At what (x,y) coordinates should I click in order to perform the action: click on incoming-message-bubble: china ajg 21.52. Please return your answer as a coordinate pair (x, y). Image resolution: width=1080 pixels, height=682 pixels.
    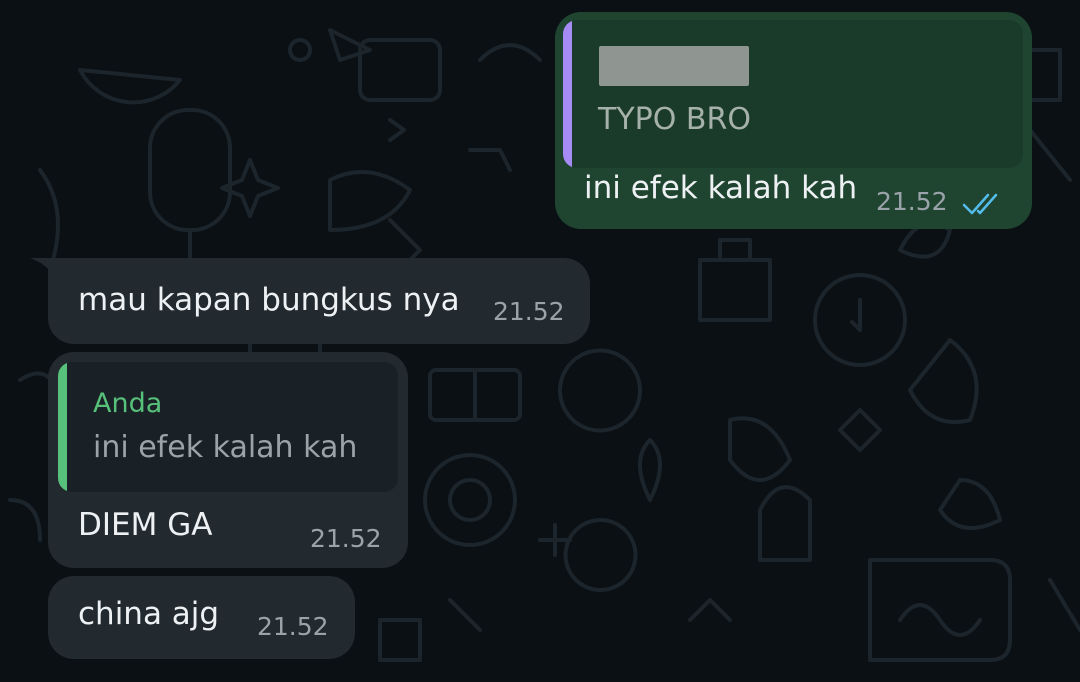
    Looking at the image, I should click on (201, 617).